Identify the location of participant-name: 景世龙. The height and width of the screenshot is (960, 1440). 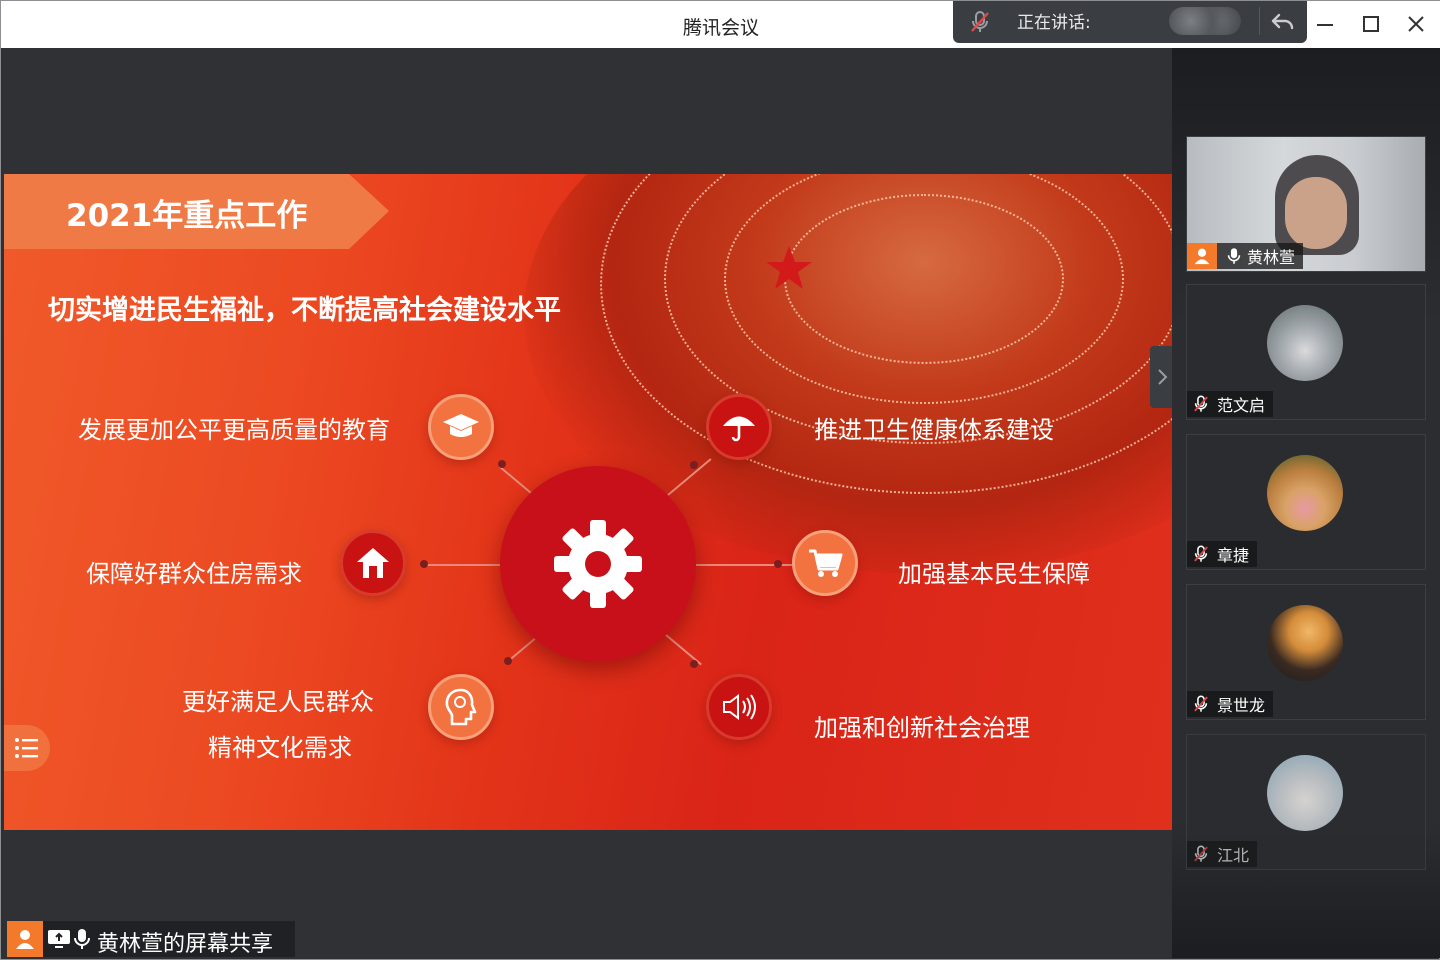
(1241, 705).